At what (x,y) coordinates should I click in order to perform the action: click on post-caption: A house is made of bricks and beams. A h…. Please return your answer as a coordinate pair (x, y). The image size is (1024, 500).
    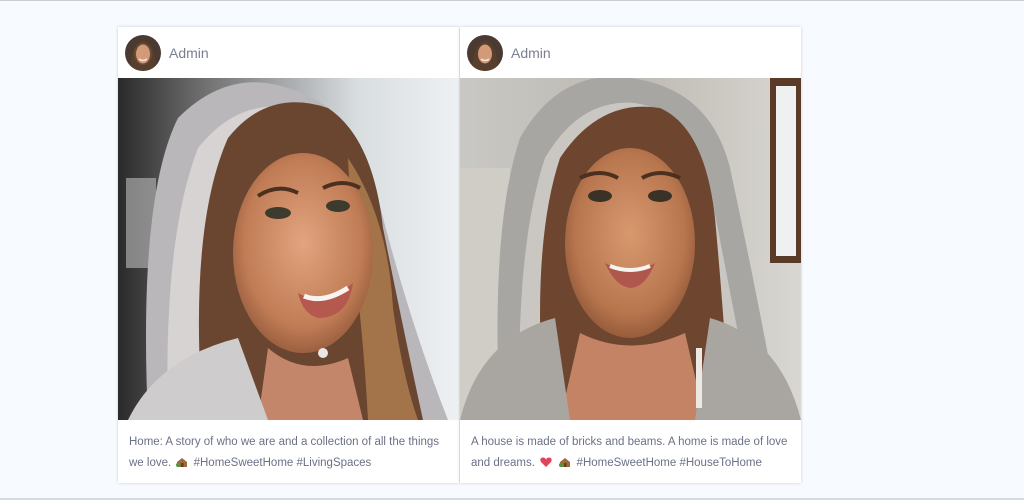
    Looking at the image, I should click on (630, 447).